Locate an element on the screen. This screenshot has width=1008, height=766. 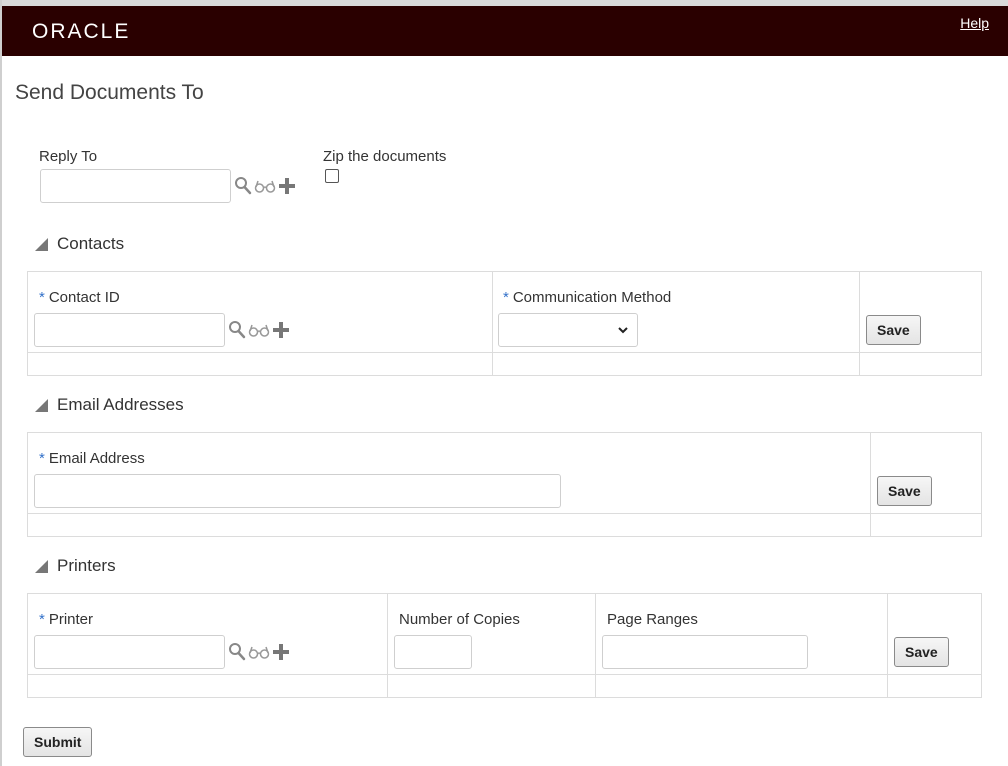
email-table: * Email Address Save is located at coordinates (504, 484).